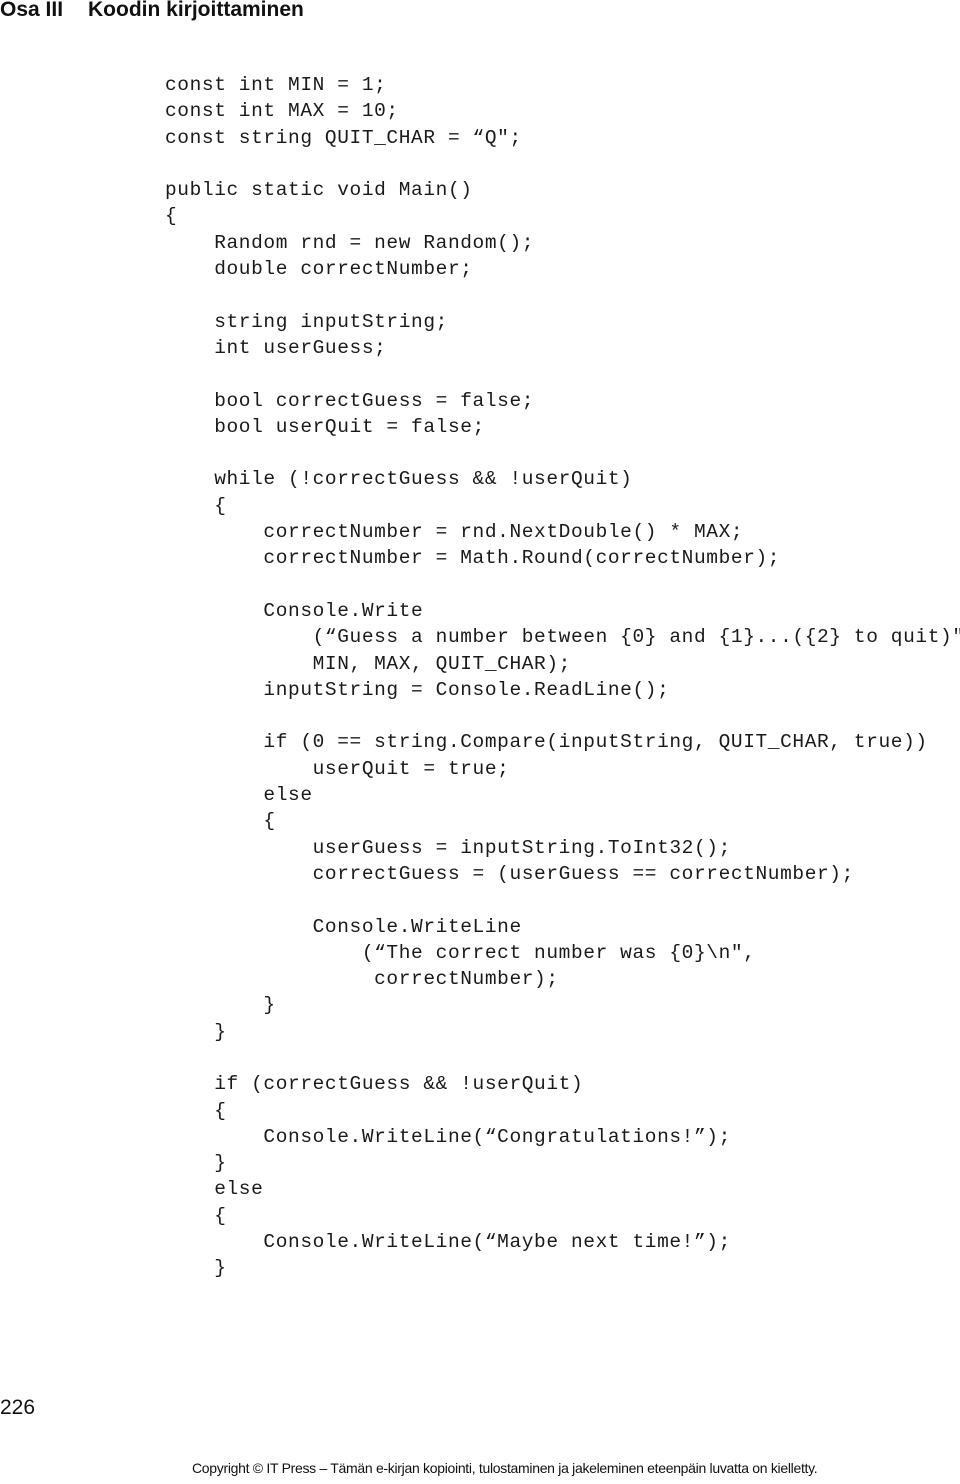 Image resolution: width=960 pixels, height=1484 pixels. What do you see at coordinates (319, 269) in the screenshot?
I see `code-line: double correctNumber;` at bounding box center [319, 269].